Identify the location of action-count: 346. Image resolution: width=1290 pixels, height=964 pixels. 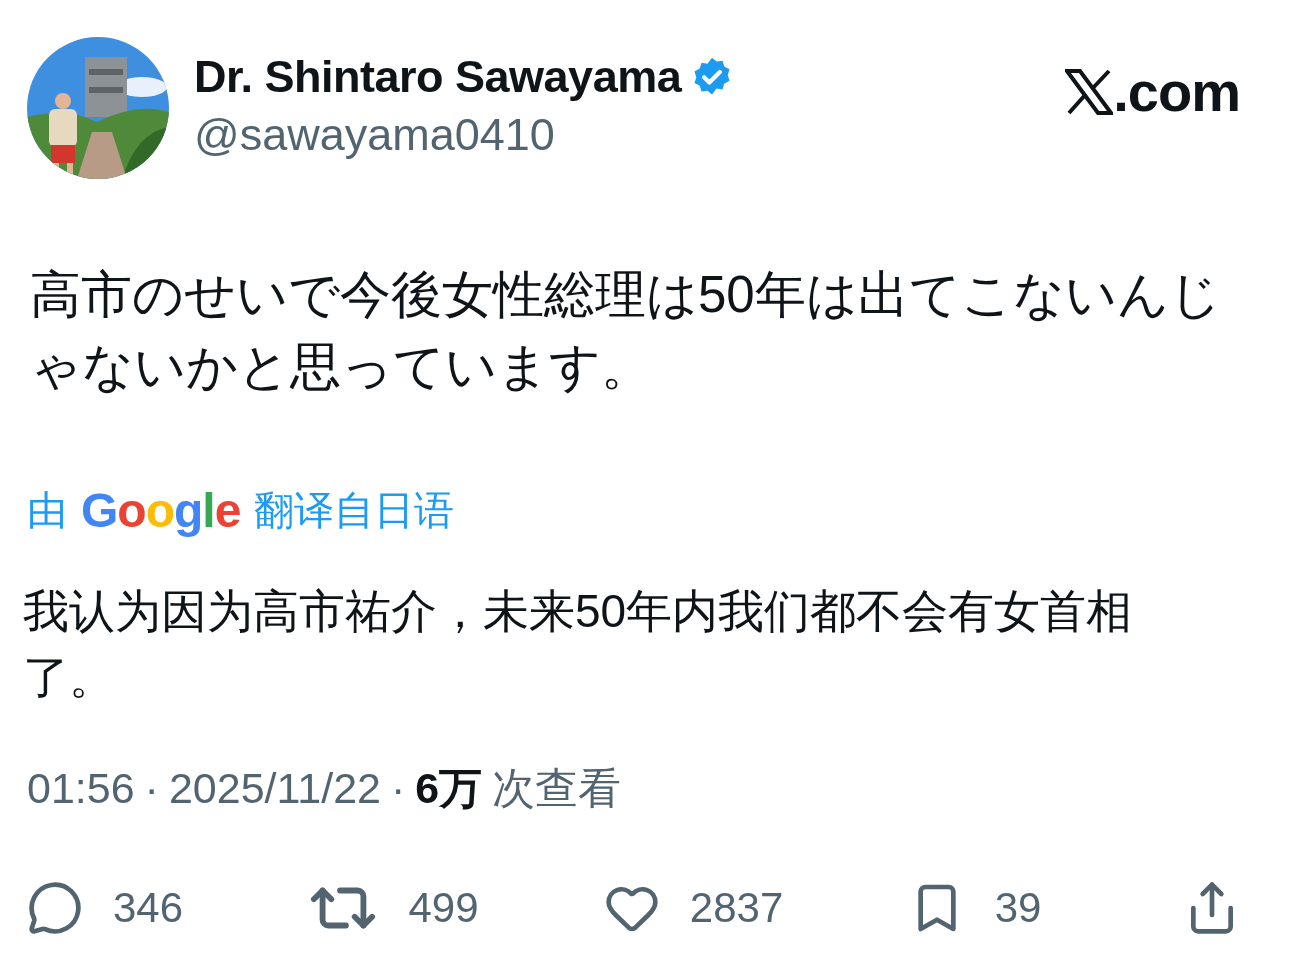
(148, 908).